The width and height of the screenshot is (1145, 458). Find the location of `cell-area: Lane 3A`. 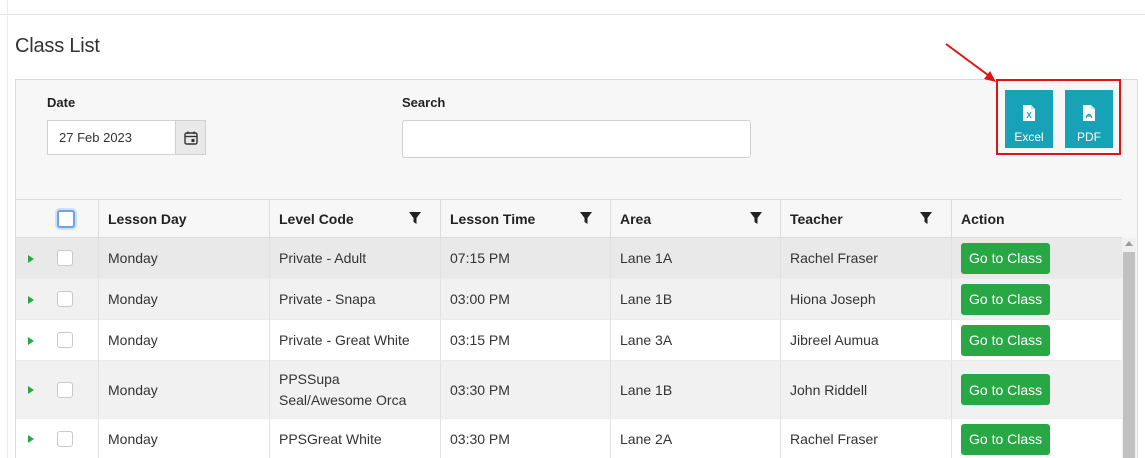

cell-area: Lane 3A is located at coordinates (695, 340).